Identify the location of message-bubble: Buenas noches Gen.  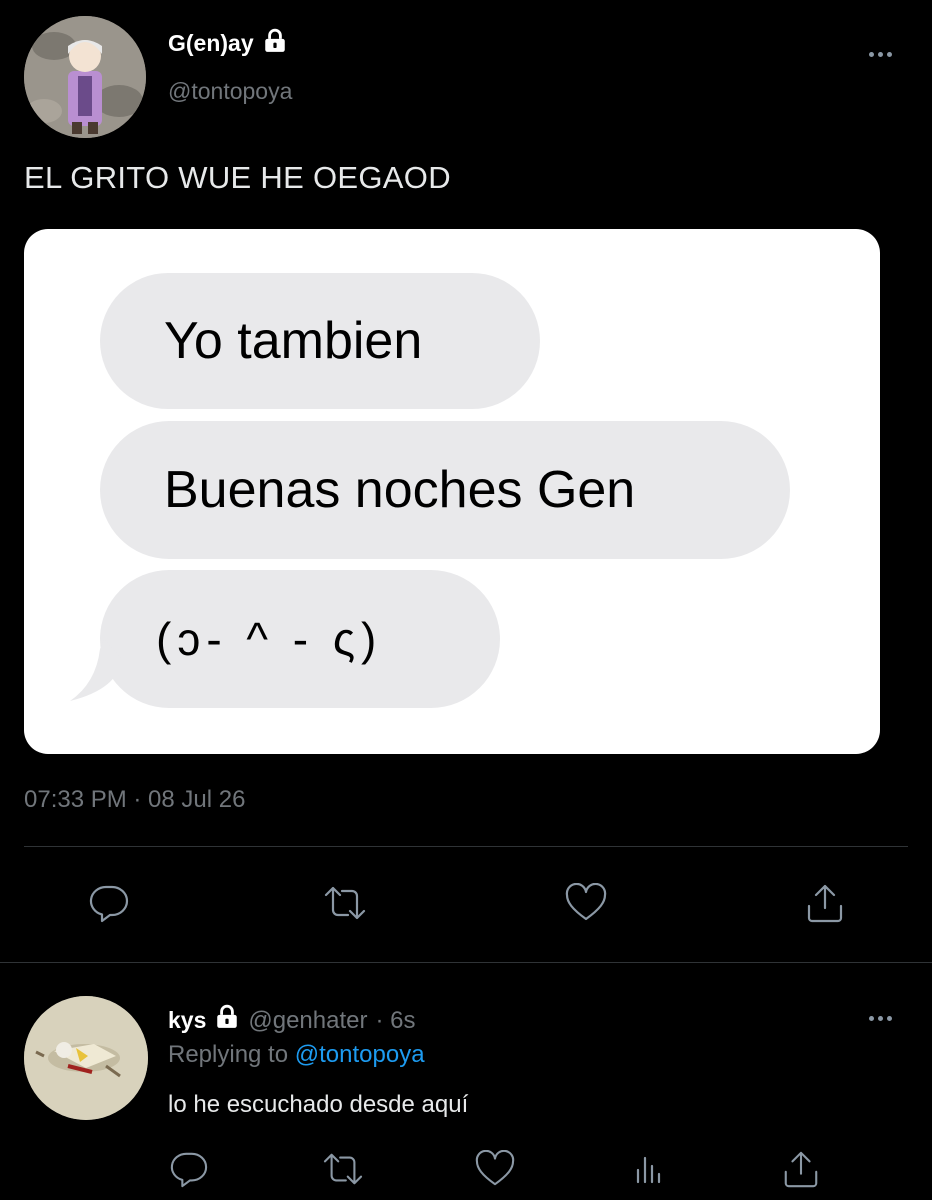
(445, 490).